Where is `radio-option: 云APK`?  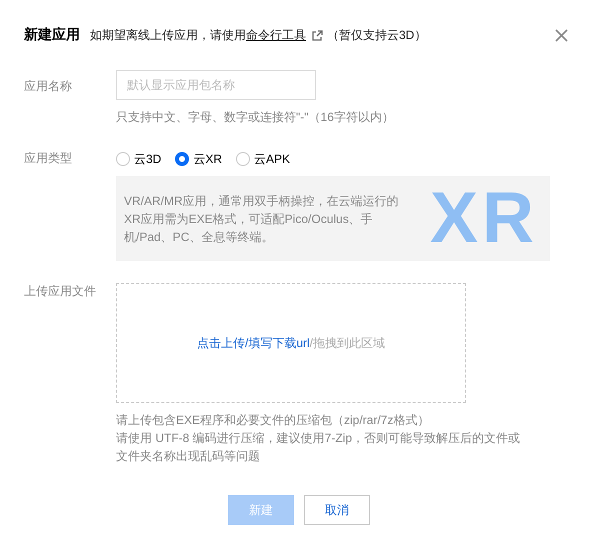 radio-option: 云APK is located at coordinates (263, 159).